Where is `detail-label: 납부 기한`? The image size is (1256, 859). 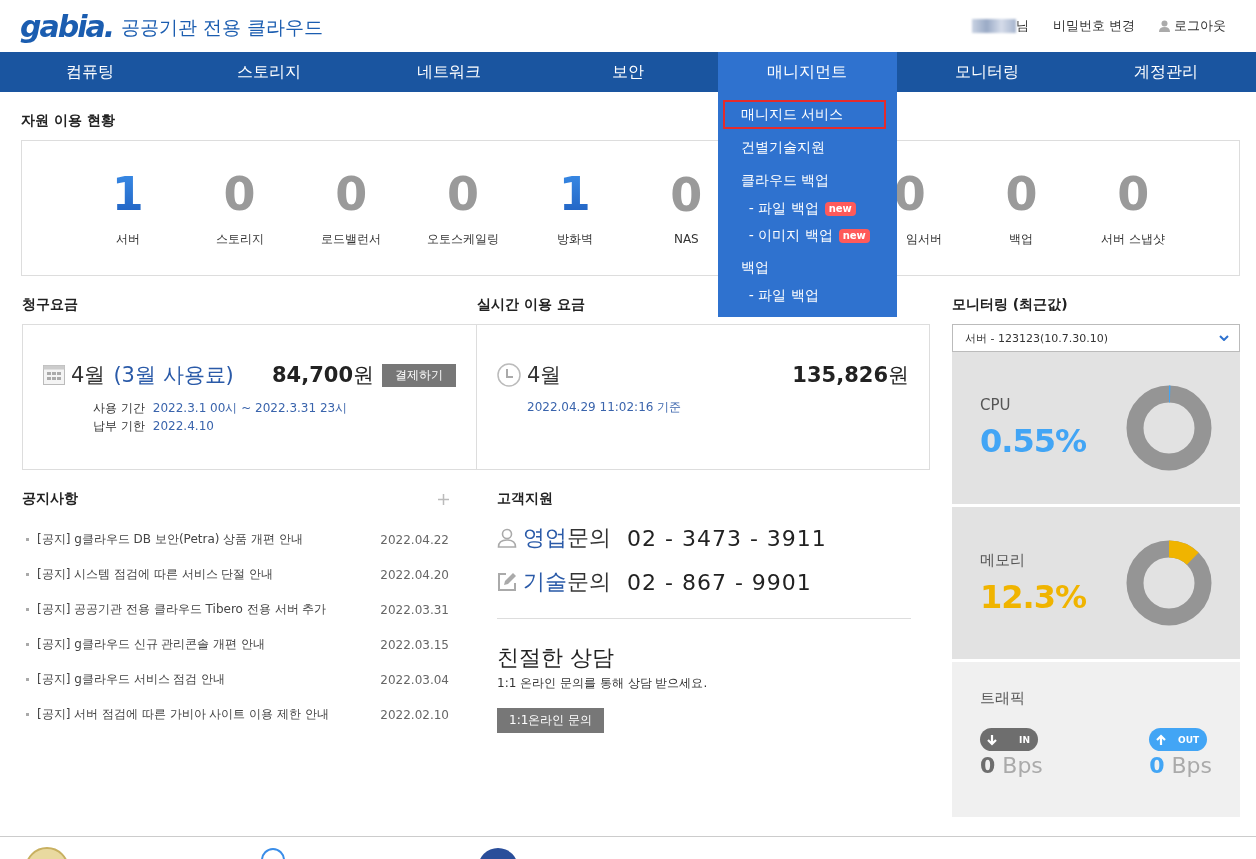 detail-label: 납부 기한 is located at coordinates (119, 426).